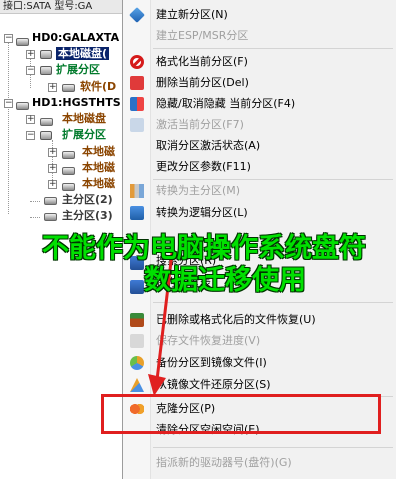  Describe the element at coordinates (87, 216) in the screenshot. I see `tree-hd1-primary3: 主分区(3)` at that location.